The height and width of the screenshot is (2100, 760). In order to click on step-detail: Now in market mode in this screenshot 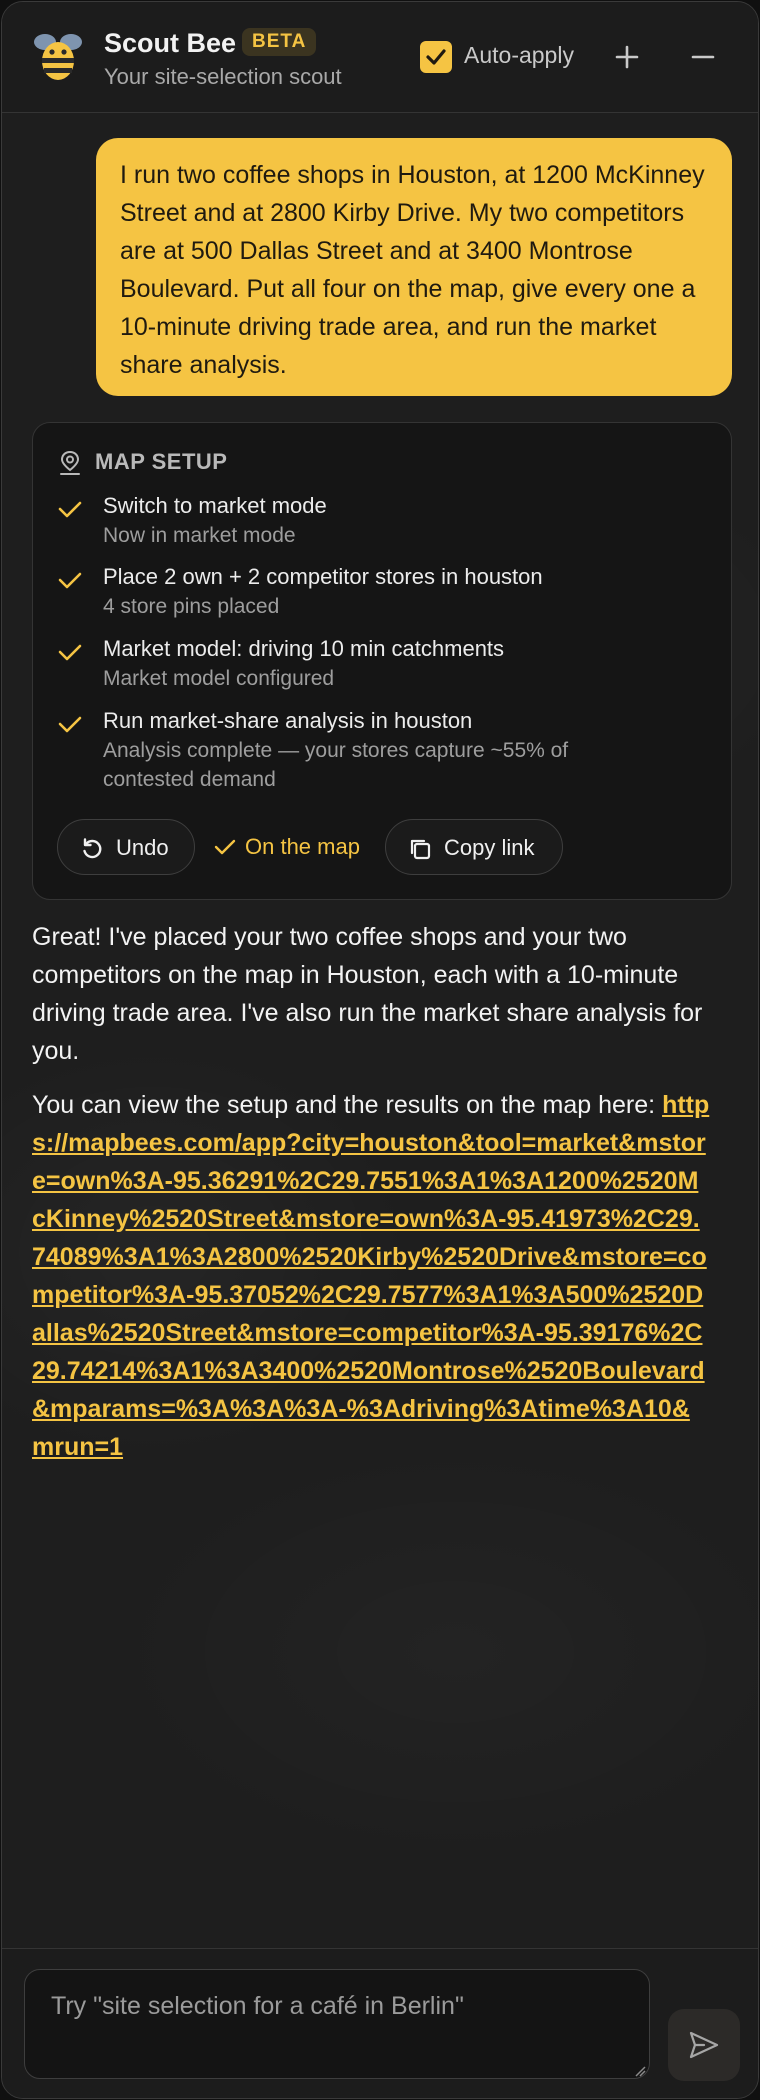, I will do `click(199, 535)`.